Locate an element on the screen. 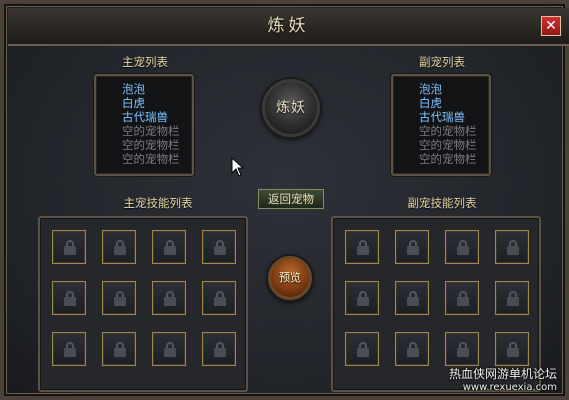 Image resolution: width=569 pixels, height=400 pixels. window-title: 炼妖 is located at coordinates (288, 26).